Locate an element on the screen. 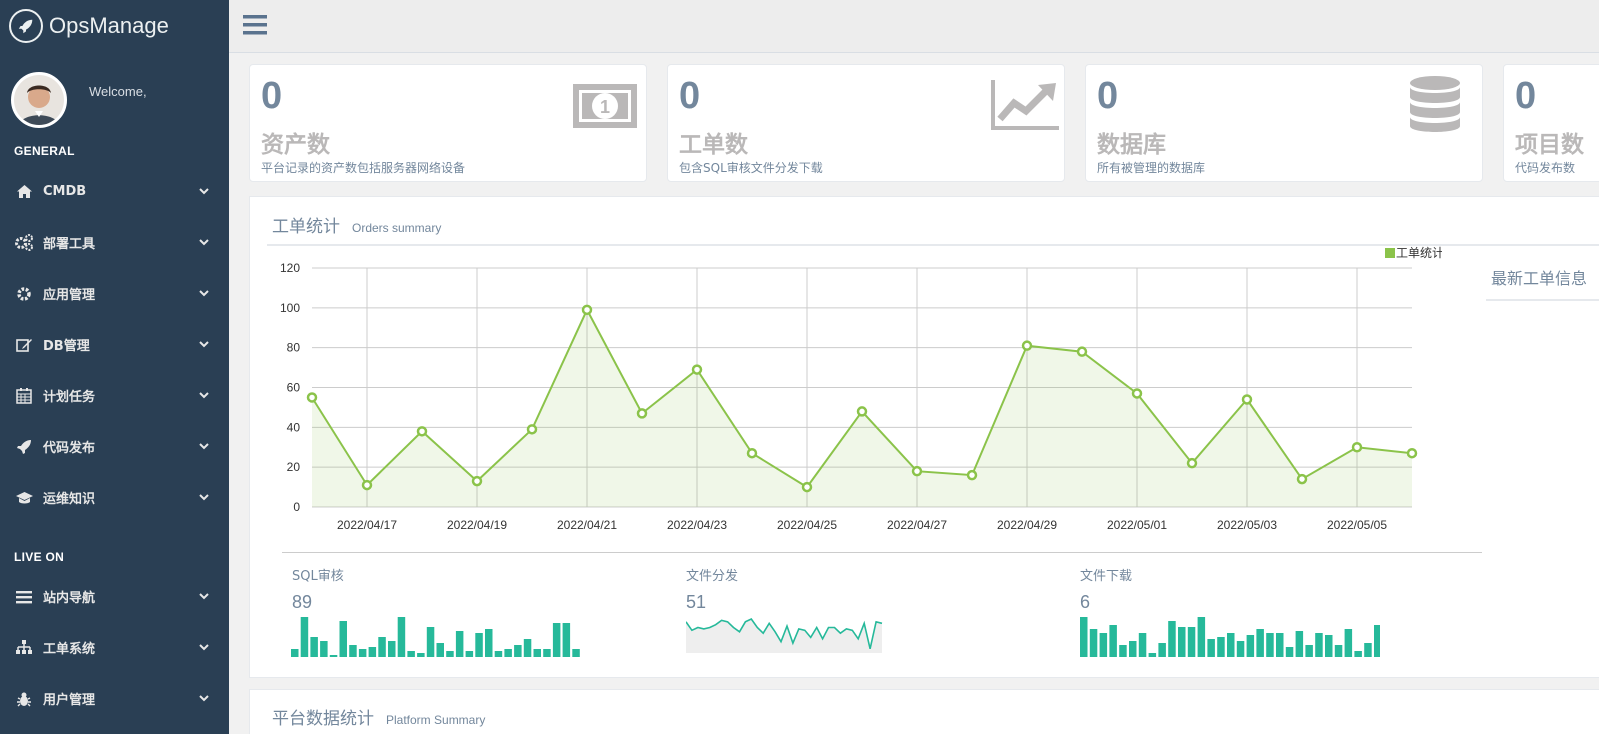 Image resolution: width=1599 pixels, height=734 pixels. sidebar-item-ticket-system: 工单系统 is located at coordinates (114, 647).